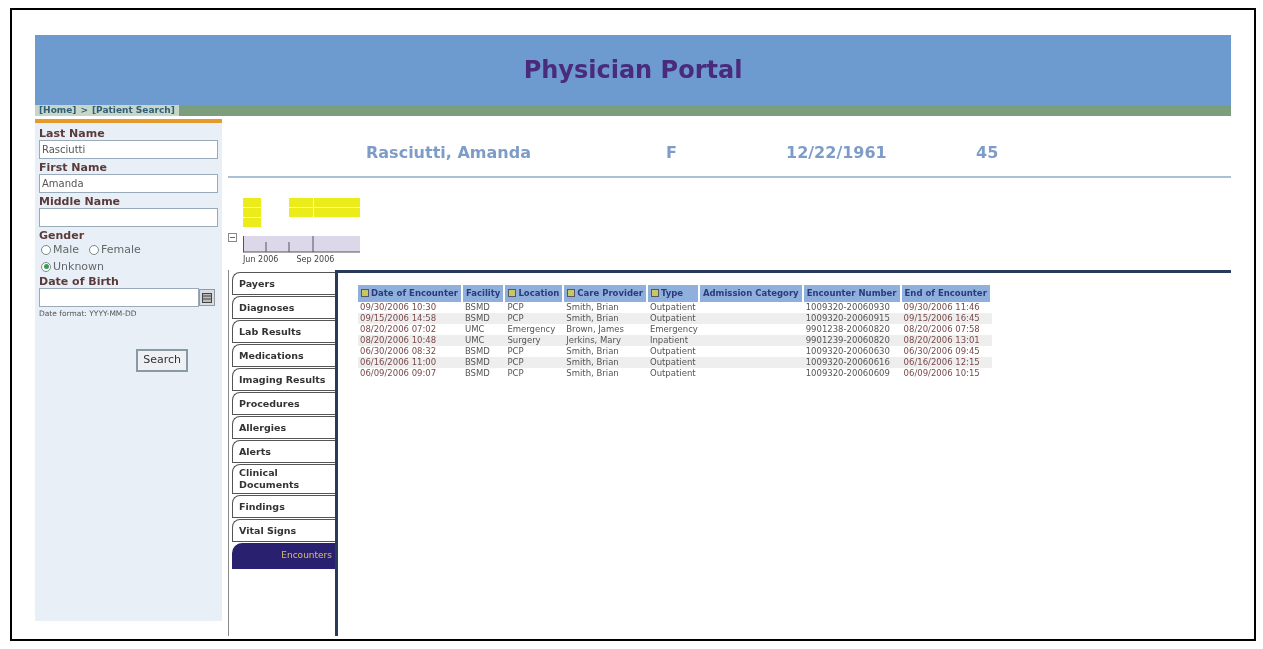 This screenshot has height=649, width=1263. I want to click on table-cell: 08/20/2006 13:01, so click(946, 340).